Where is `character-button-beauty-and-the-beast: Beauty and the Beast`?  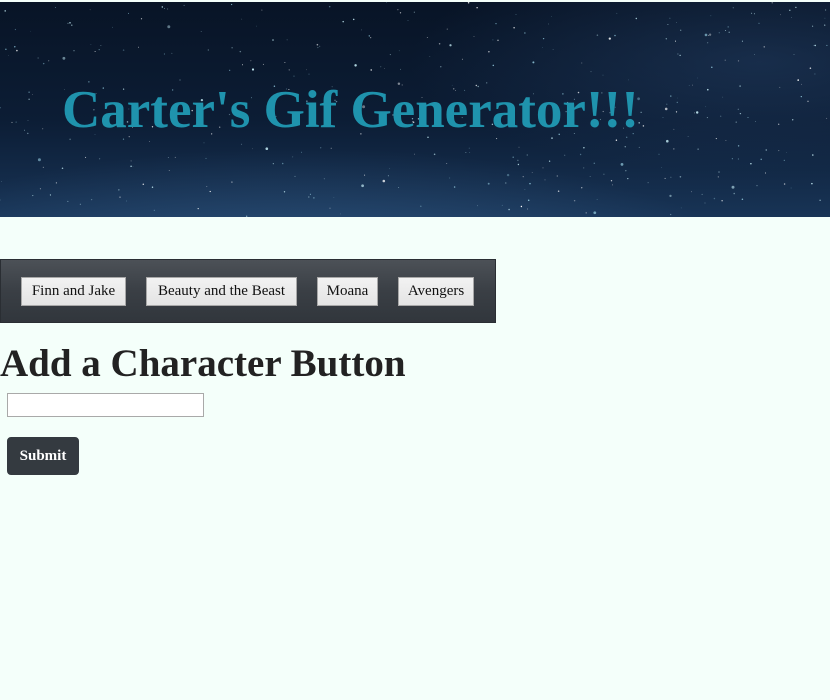 character-button-beauty-and-the-beast: Beauty and the Beast is located at coordinates (221, 291).